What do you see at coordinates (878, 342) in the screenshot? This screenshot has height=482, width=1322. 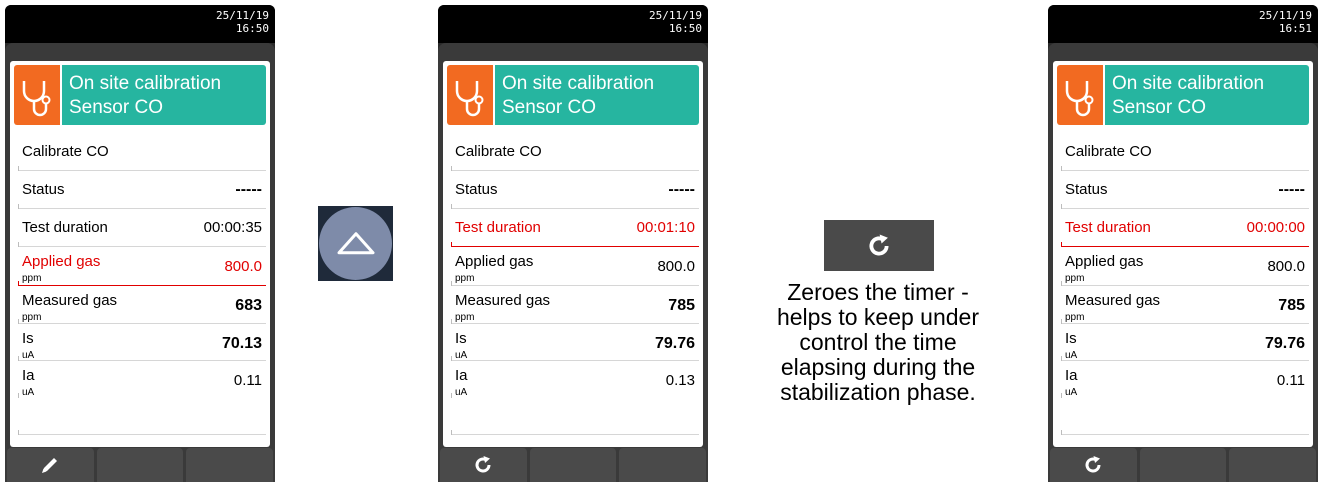 I see `caption-line: control the time` at bounding box center [878, 342].